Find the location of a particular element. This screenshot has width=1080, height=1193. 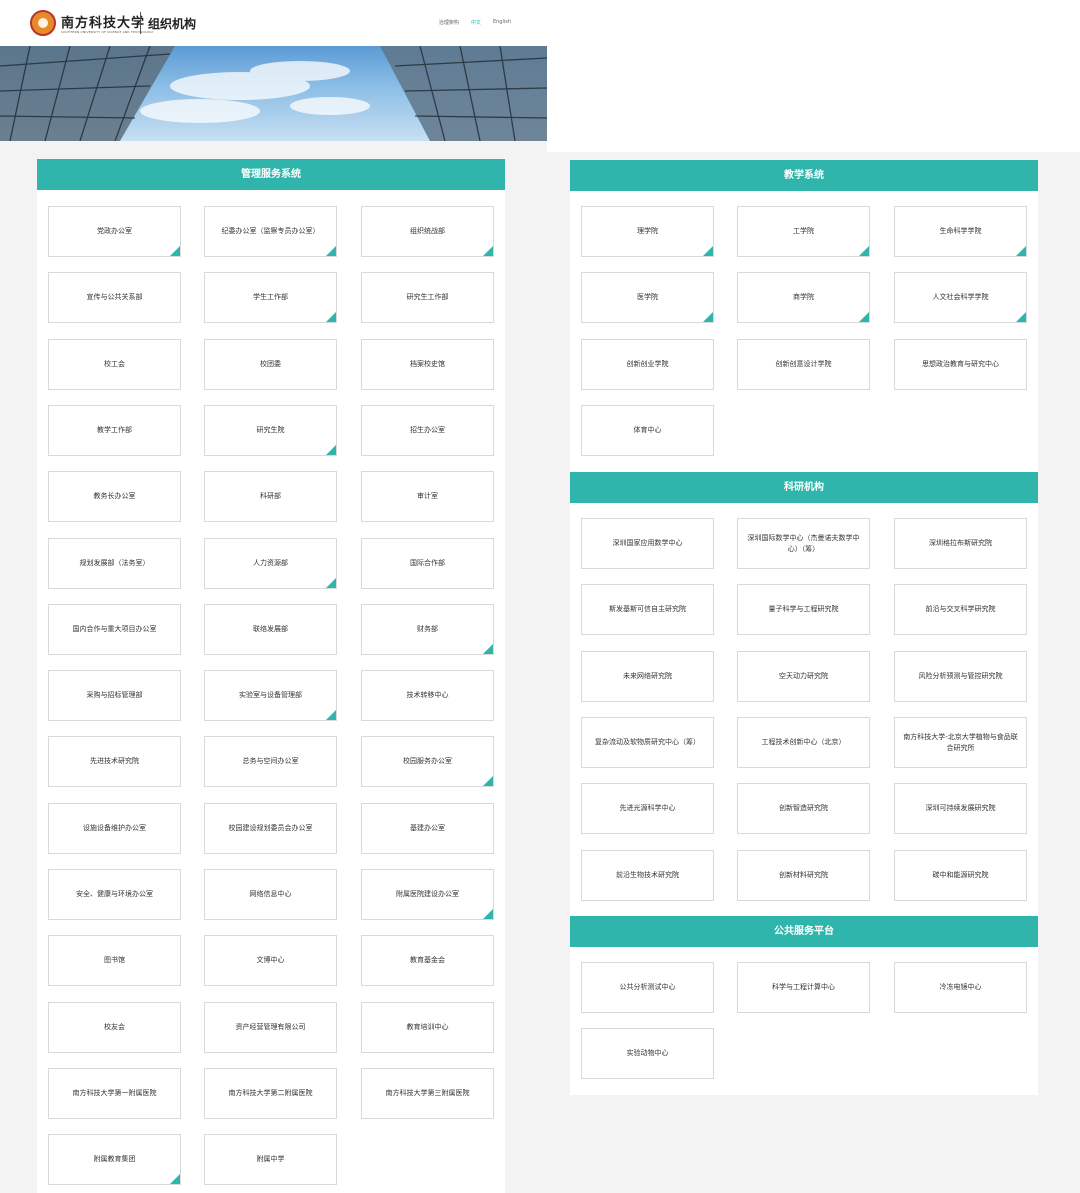

admin-card: 校园建设规划委员会办公室 is located at coordinates (270, 828).